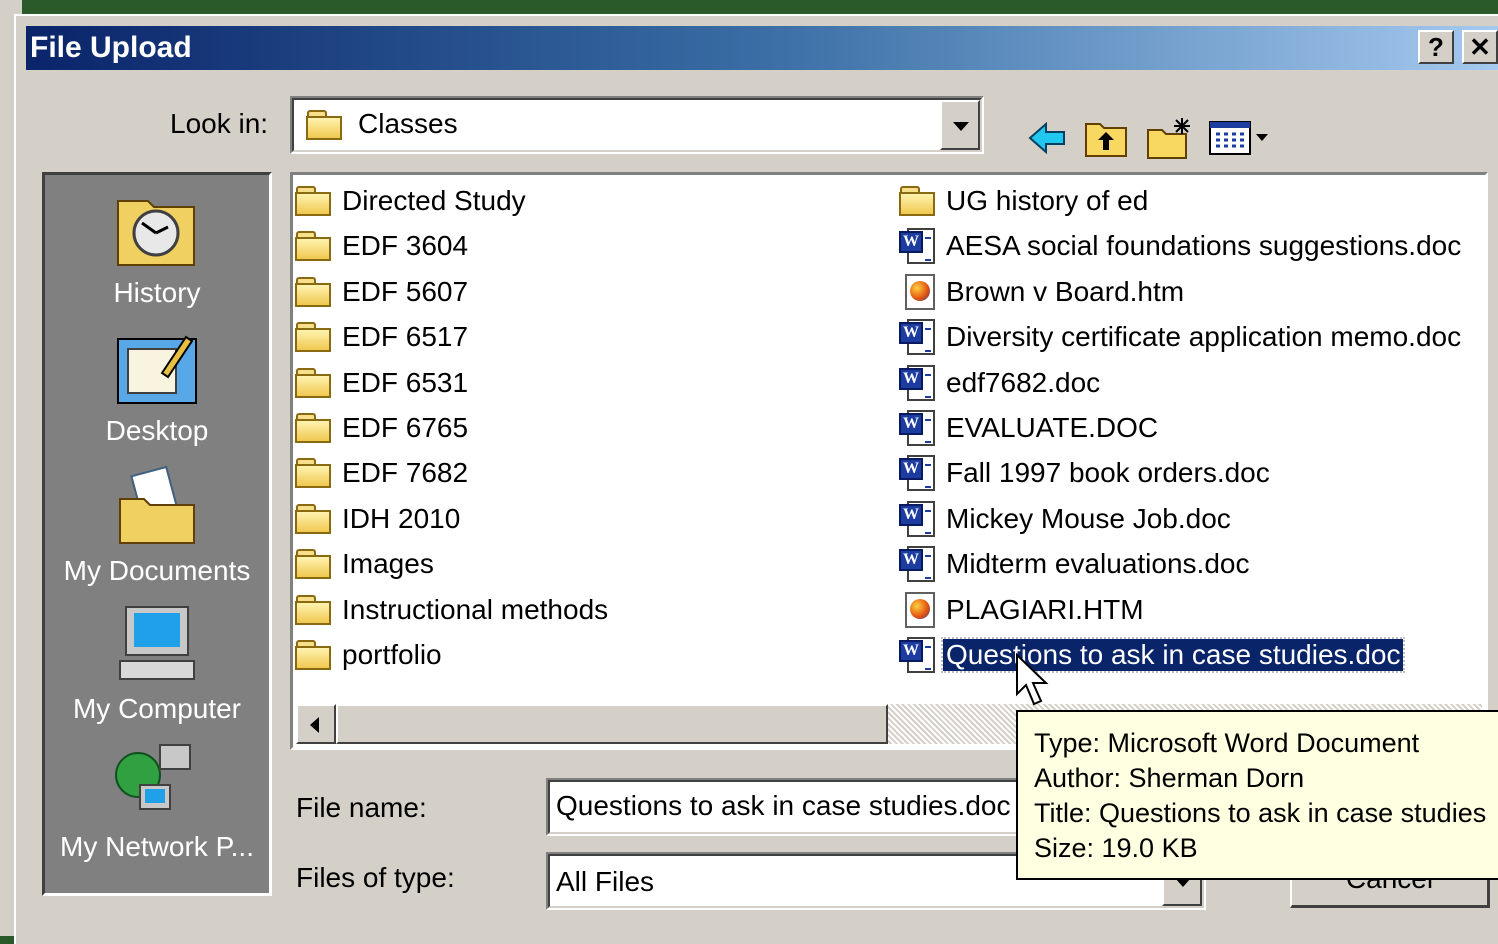 The width and height of the screenshot is (1498, 944). Describe the element at coordinates (1108, 473) in the screenshot. I see `file-name: Fall 1997 book orders.doc` at that location.